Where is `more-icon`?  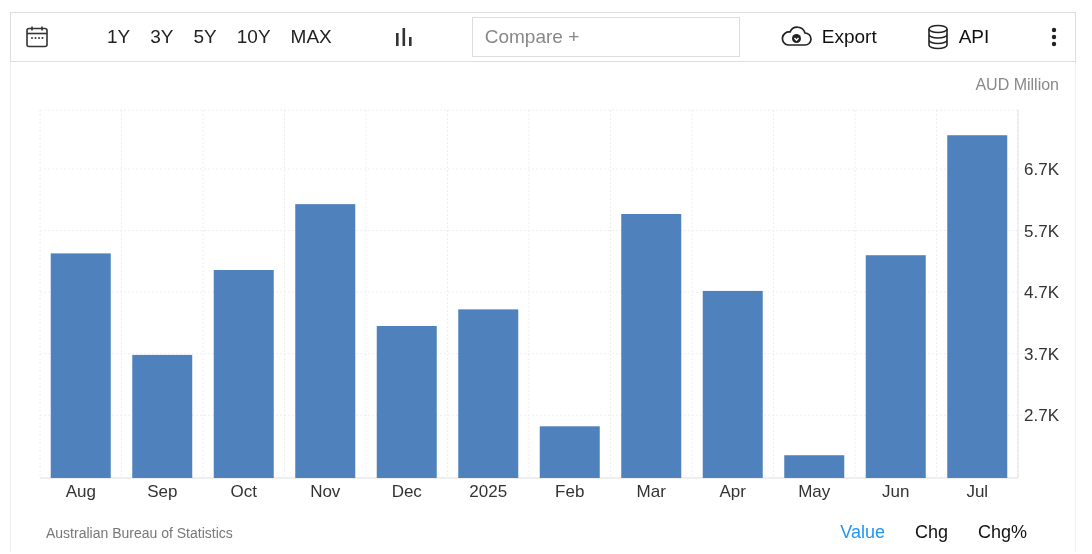
more-icon is located at coordinates (1054, 37).